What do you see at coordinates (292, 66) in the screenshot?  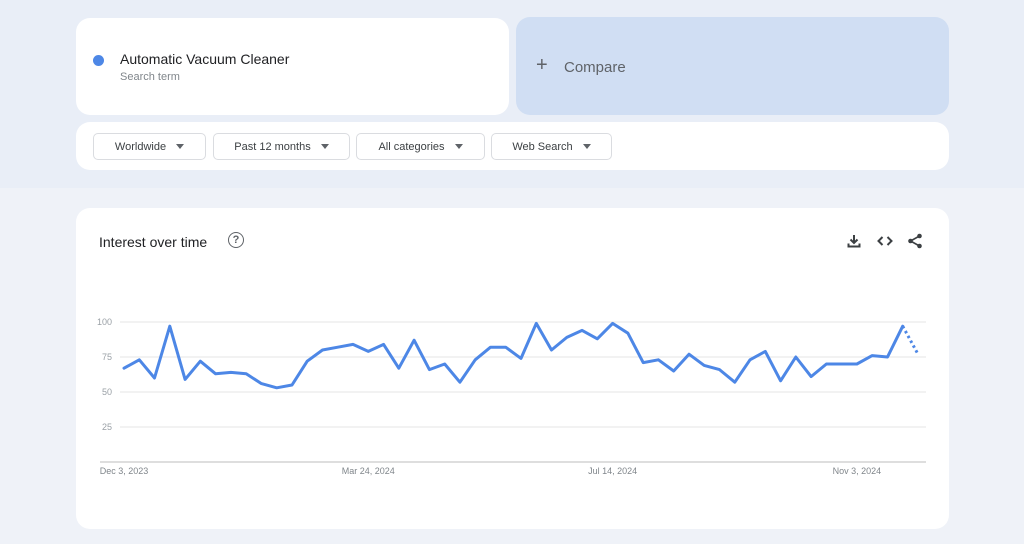 I see `search-term-card: Automatic Vacuum Cleaner Search term` at bounding box center [292, 66].